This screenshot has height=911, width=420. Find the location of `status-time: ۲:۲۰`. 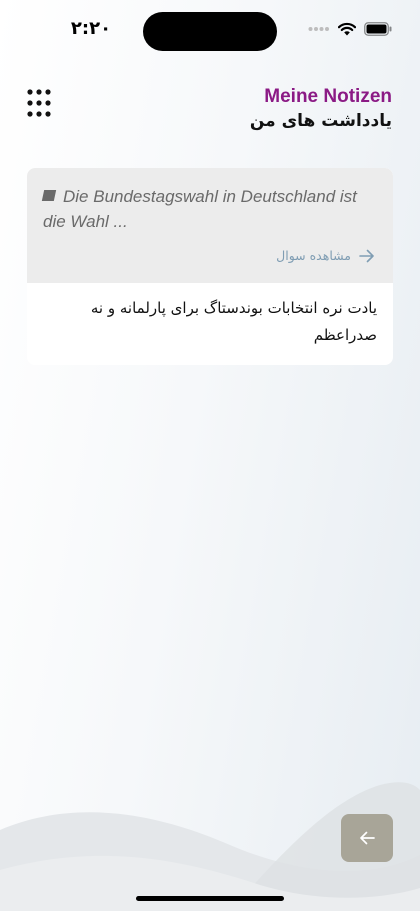

status-time: ۲:۲۰ is located at coordinates (91, 28).